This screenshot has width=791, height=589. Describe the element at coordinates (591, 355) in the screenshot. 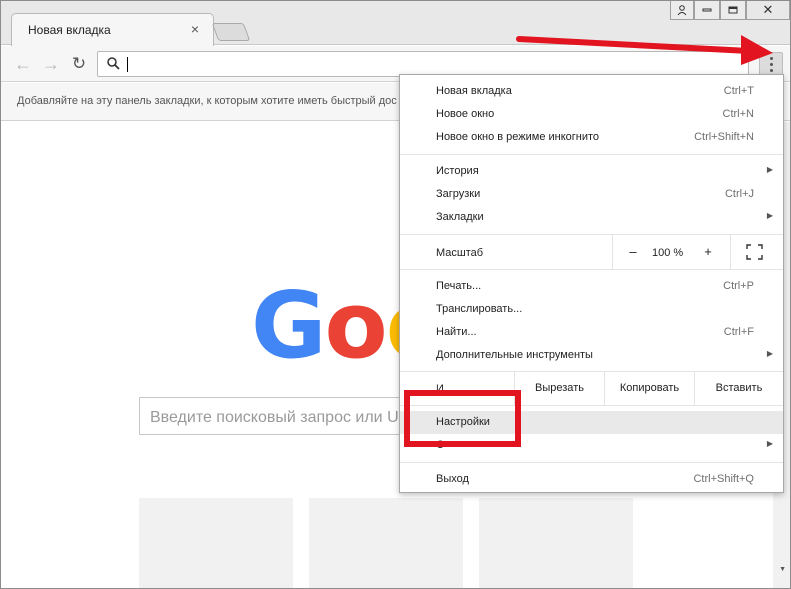

I see `menu-item-more-tools: Дополнительные инструменты ▶` at that location.